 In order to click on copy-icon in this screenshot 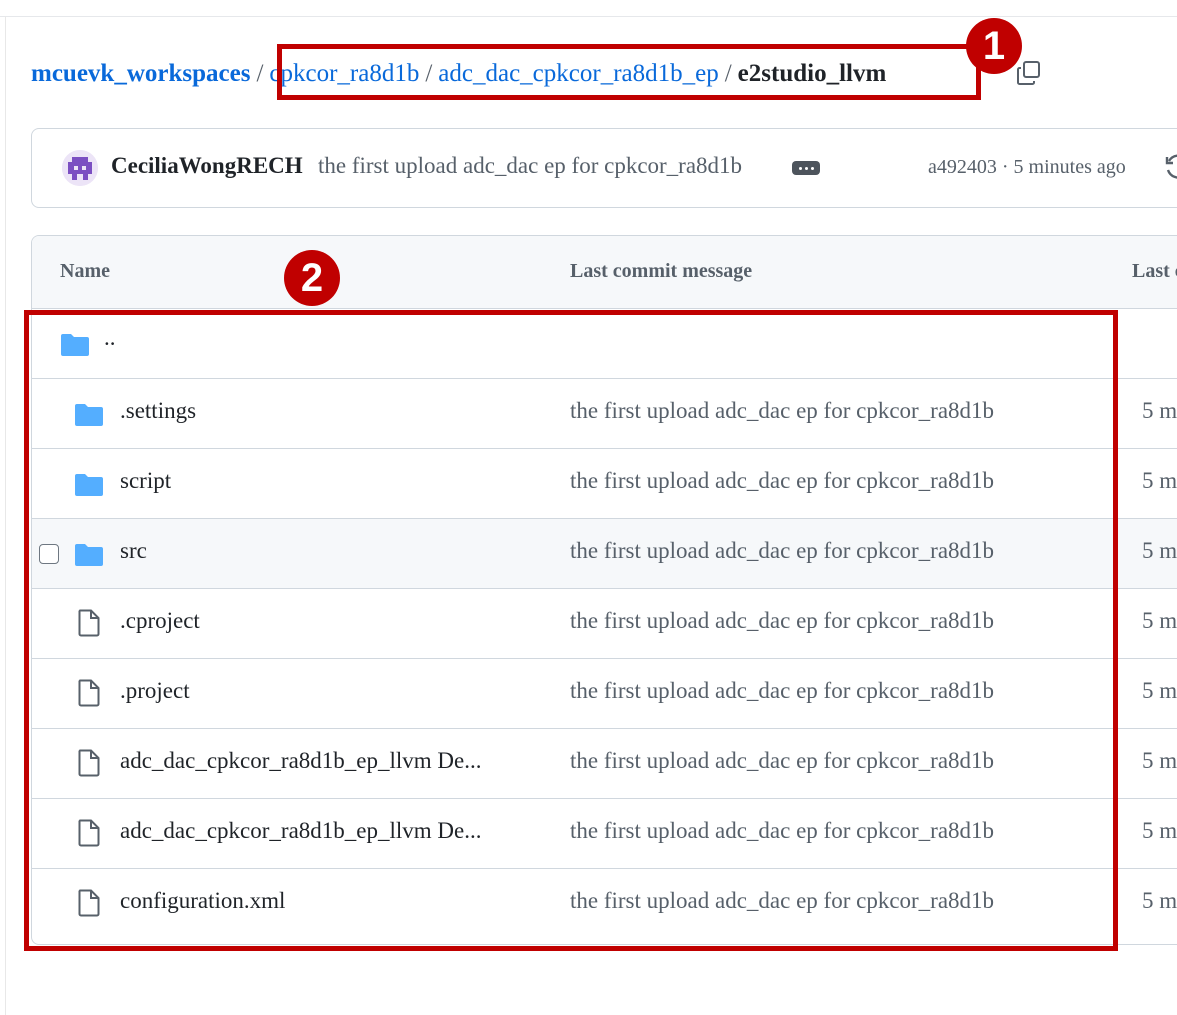, I will do `click(1028, 73)`.